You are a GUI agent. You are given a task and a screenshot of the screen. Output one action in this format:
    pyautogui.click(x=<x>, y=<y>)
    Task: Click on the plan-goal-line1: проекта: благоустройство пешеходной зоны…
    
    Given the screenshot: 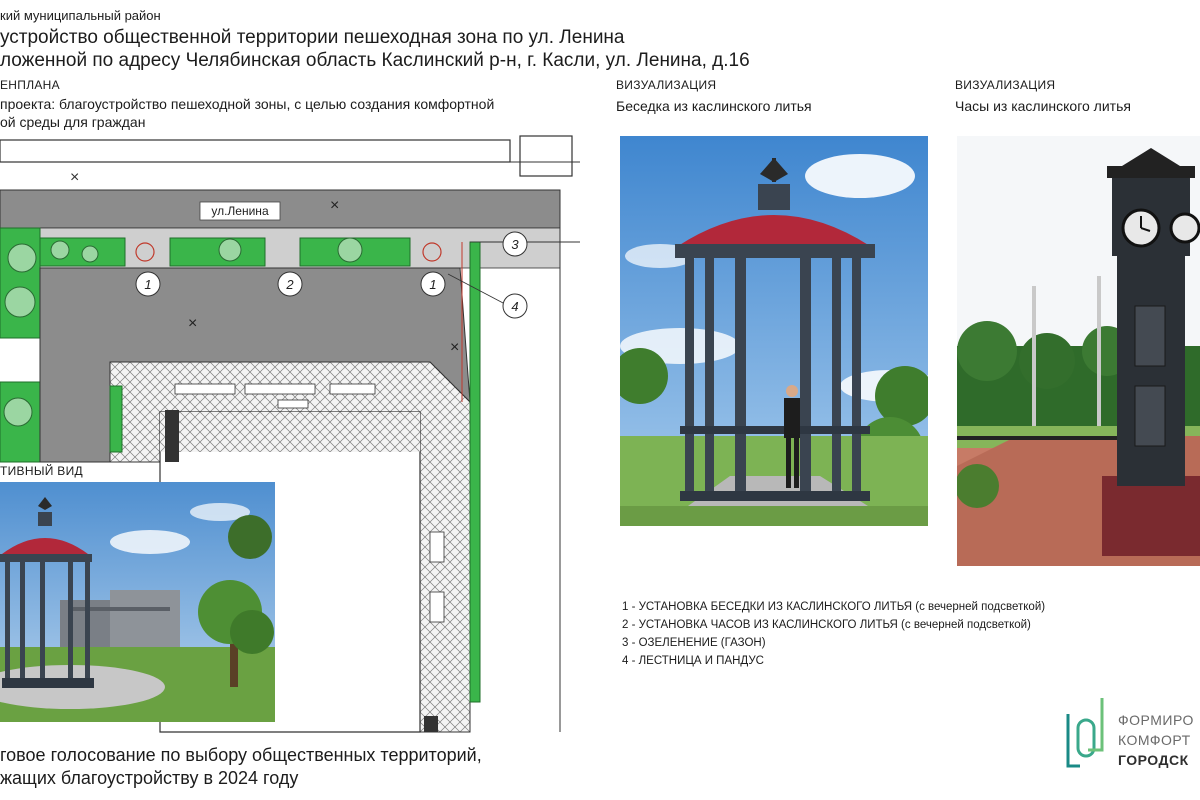 What is the action you would take?
    pyautogui.click(x=247, y=104)
    